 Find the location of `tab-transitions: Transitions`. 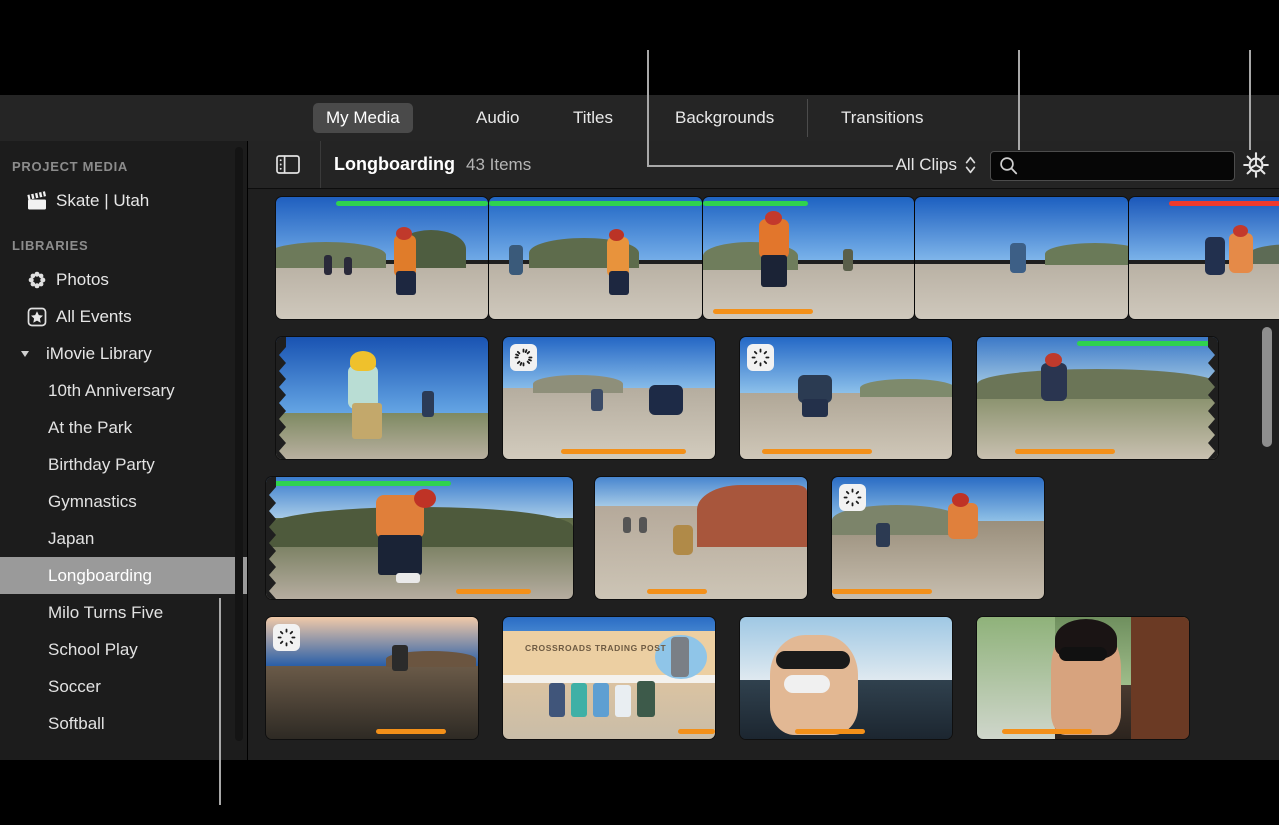

tab-transitions: Transitions is located at coordinates (882, 118).